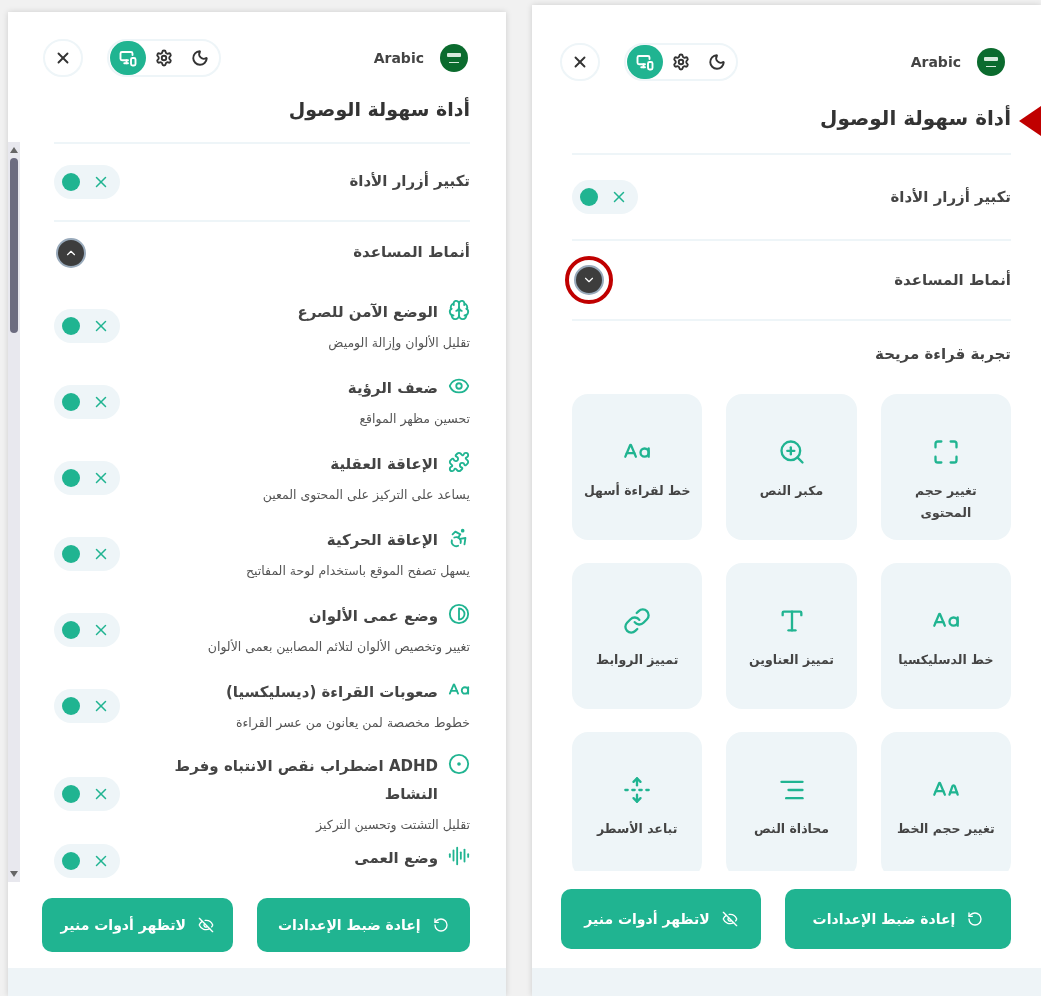 Image resolution: width=1041 pixels, height=996 pixels. Describe the element at coordinates (637, 620) in the screenshot. I see `link-icon` at that location.